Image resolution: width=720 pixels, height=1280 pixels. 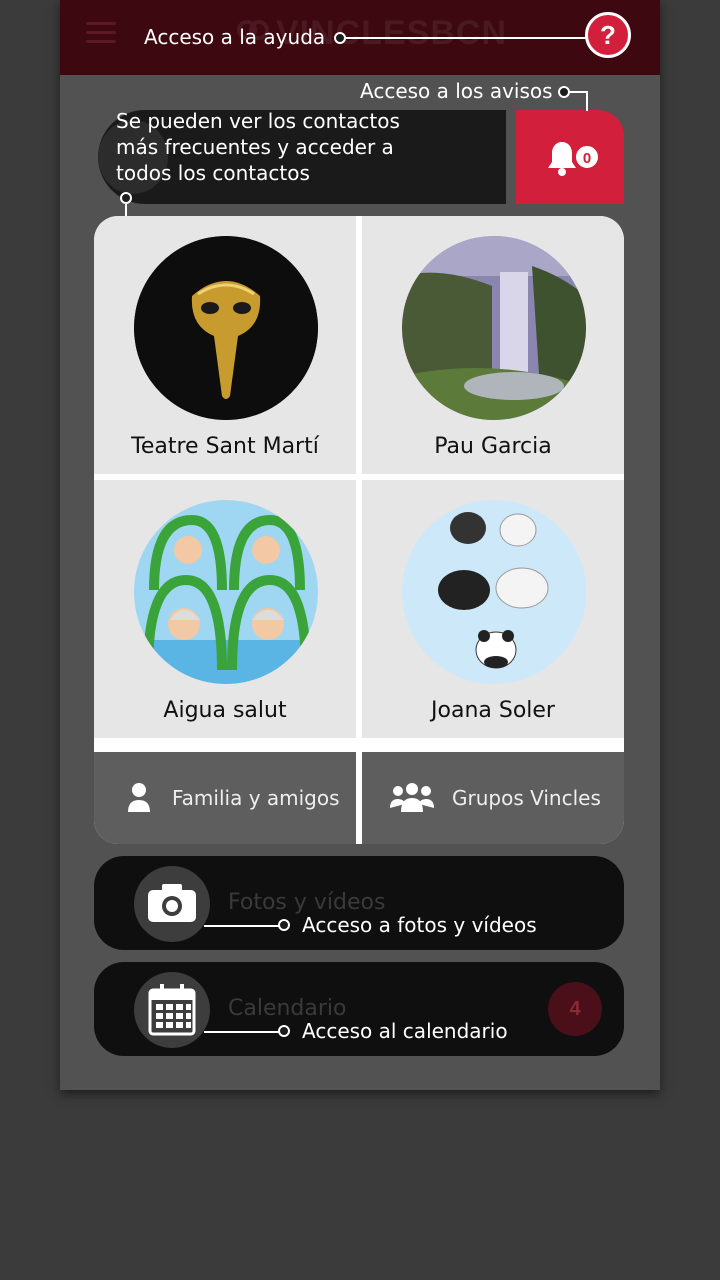 What do you see at coordinates (405, 1031) in the screenshot?
I see `callout-calendar: Acceso al calendario` at bounding box center [405, 1031].